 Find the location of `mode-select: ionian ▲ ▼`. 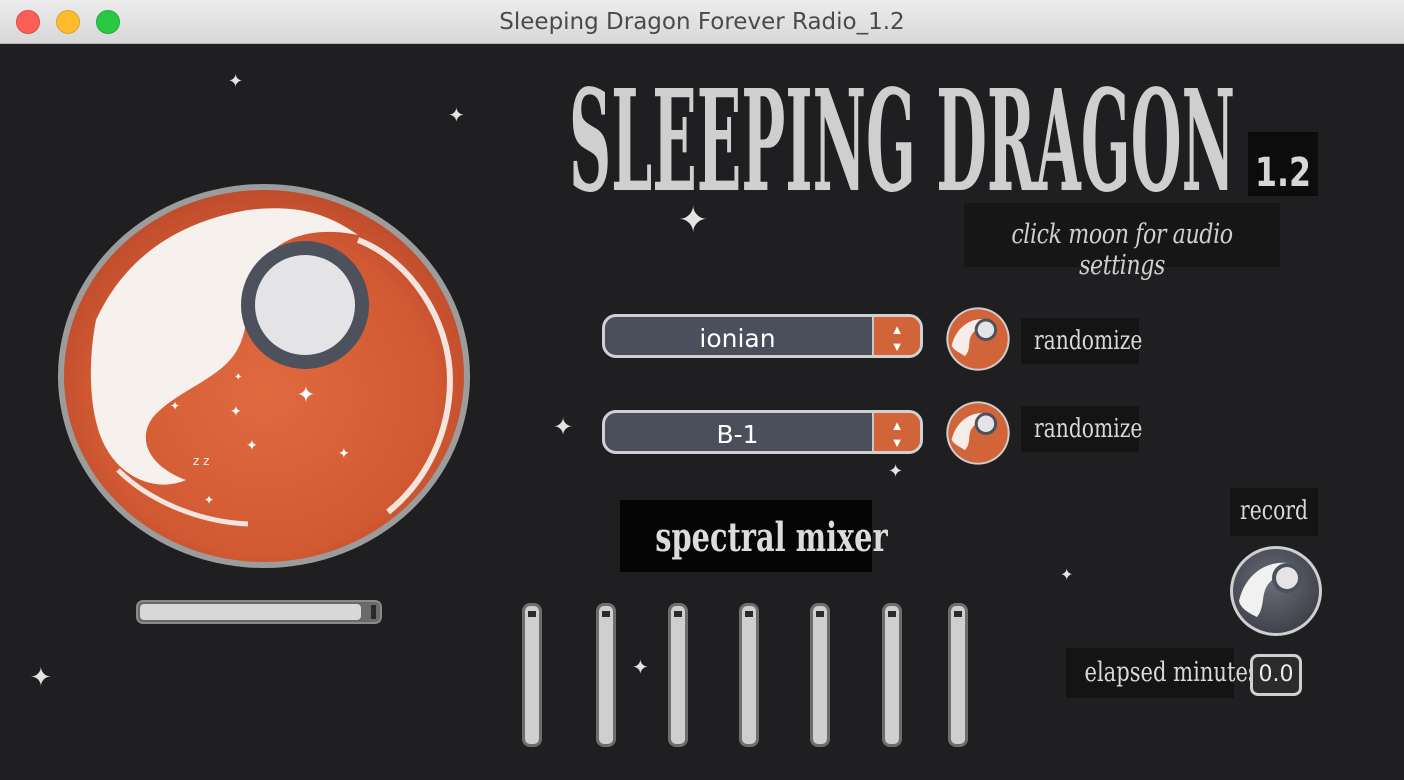

mode-select: ionian ▲ ▼ is located at coordinates (762, 336).